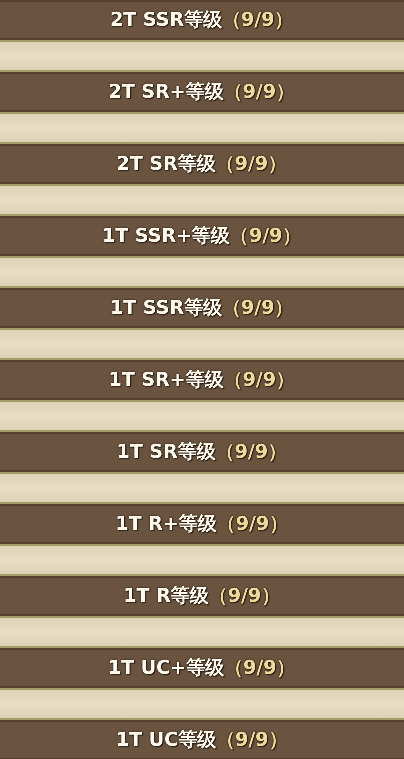  I want to click on header-bar: 2T SR等级（9/9）, so click(202, 164).